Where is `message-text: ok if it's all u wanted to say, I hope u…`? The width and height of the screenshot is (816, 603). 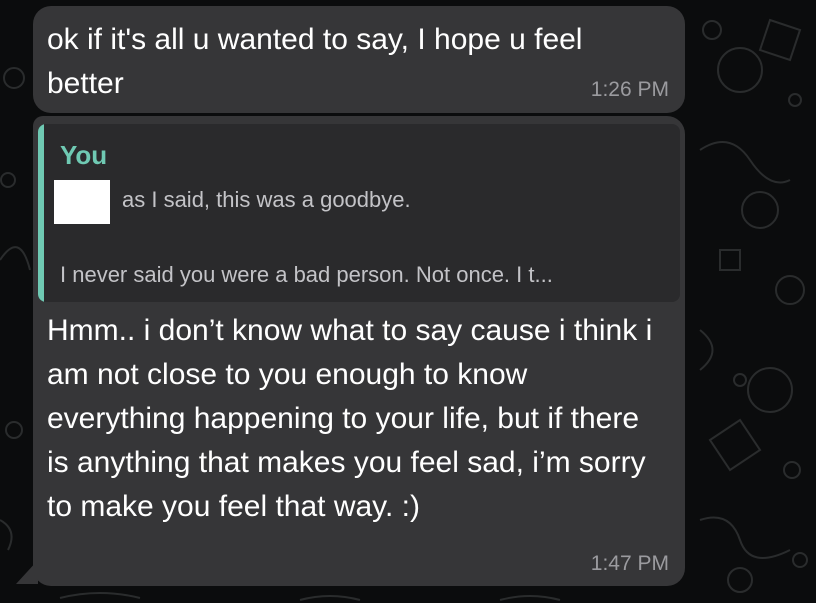 message-text: ok if it's all u wanted to say, I hope u… is located at coordinates (319, 61).